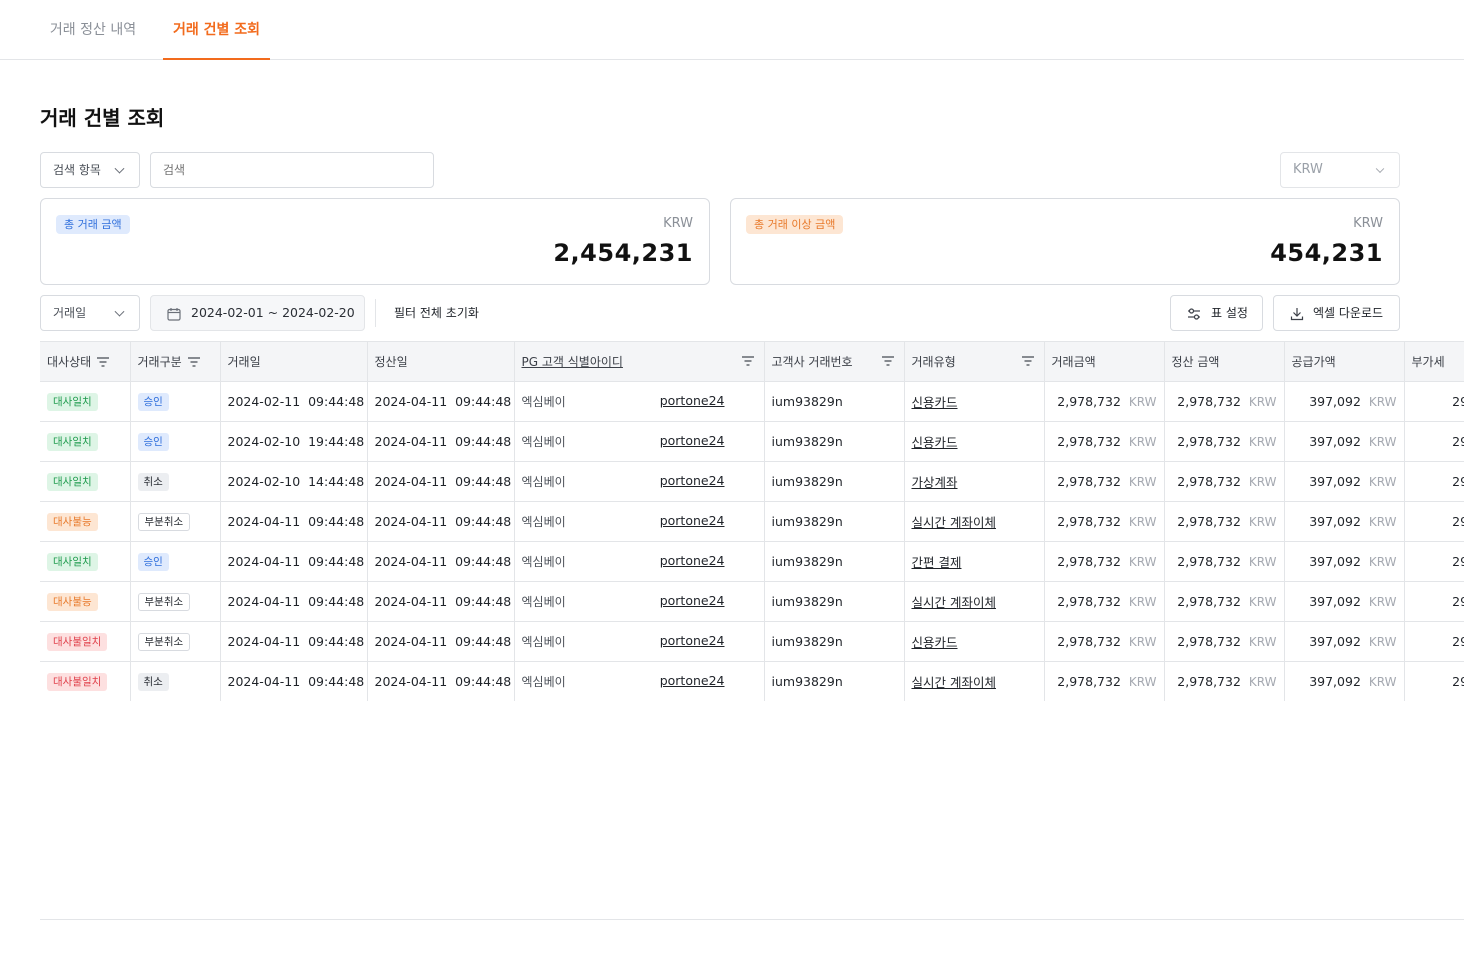  What do you see at coordinates (175, 441) in the screenshot?
I see `cell-trade-type: 승인` at bounding box center [175, 441].